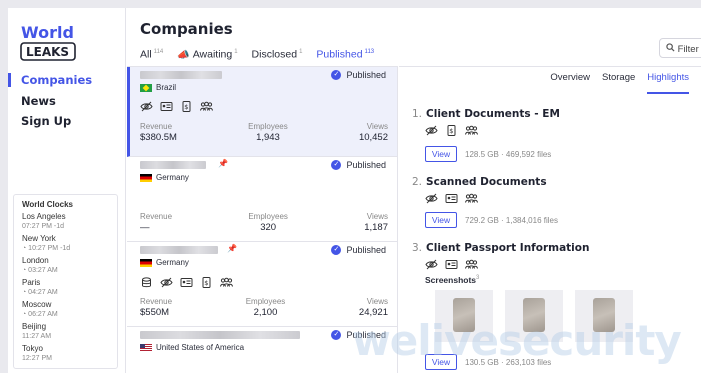 The image size is (701, 373). I want to click on clock-city: Tokyo, so click(32, 348).